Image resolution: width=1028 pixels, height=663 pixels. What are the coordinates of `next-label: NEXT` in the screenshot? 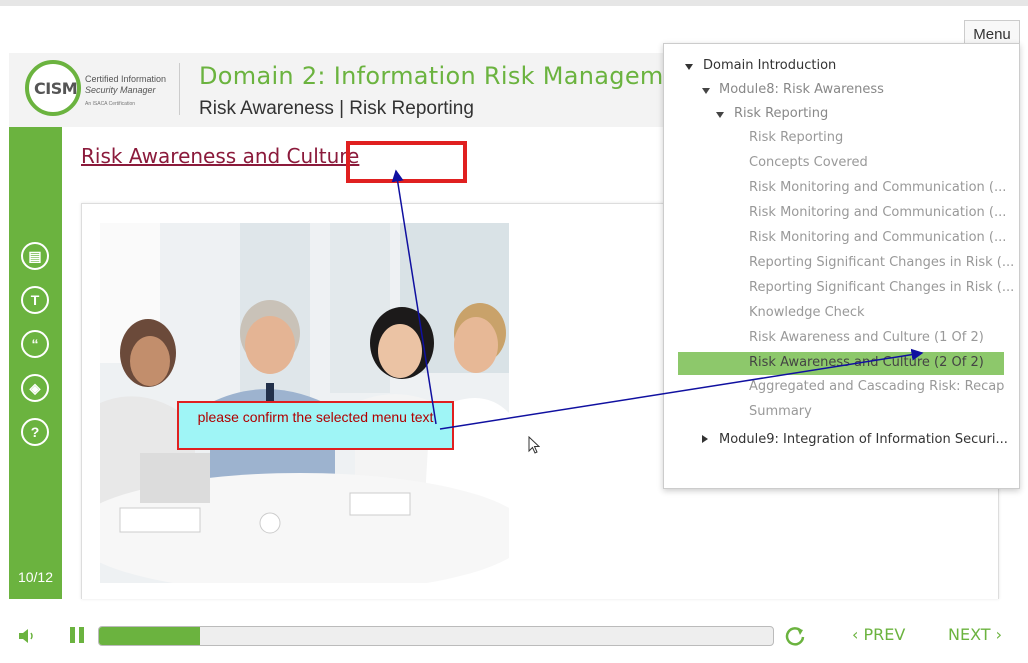 It's located at (969, 634).